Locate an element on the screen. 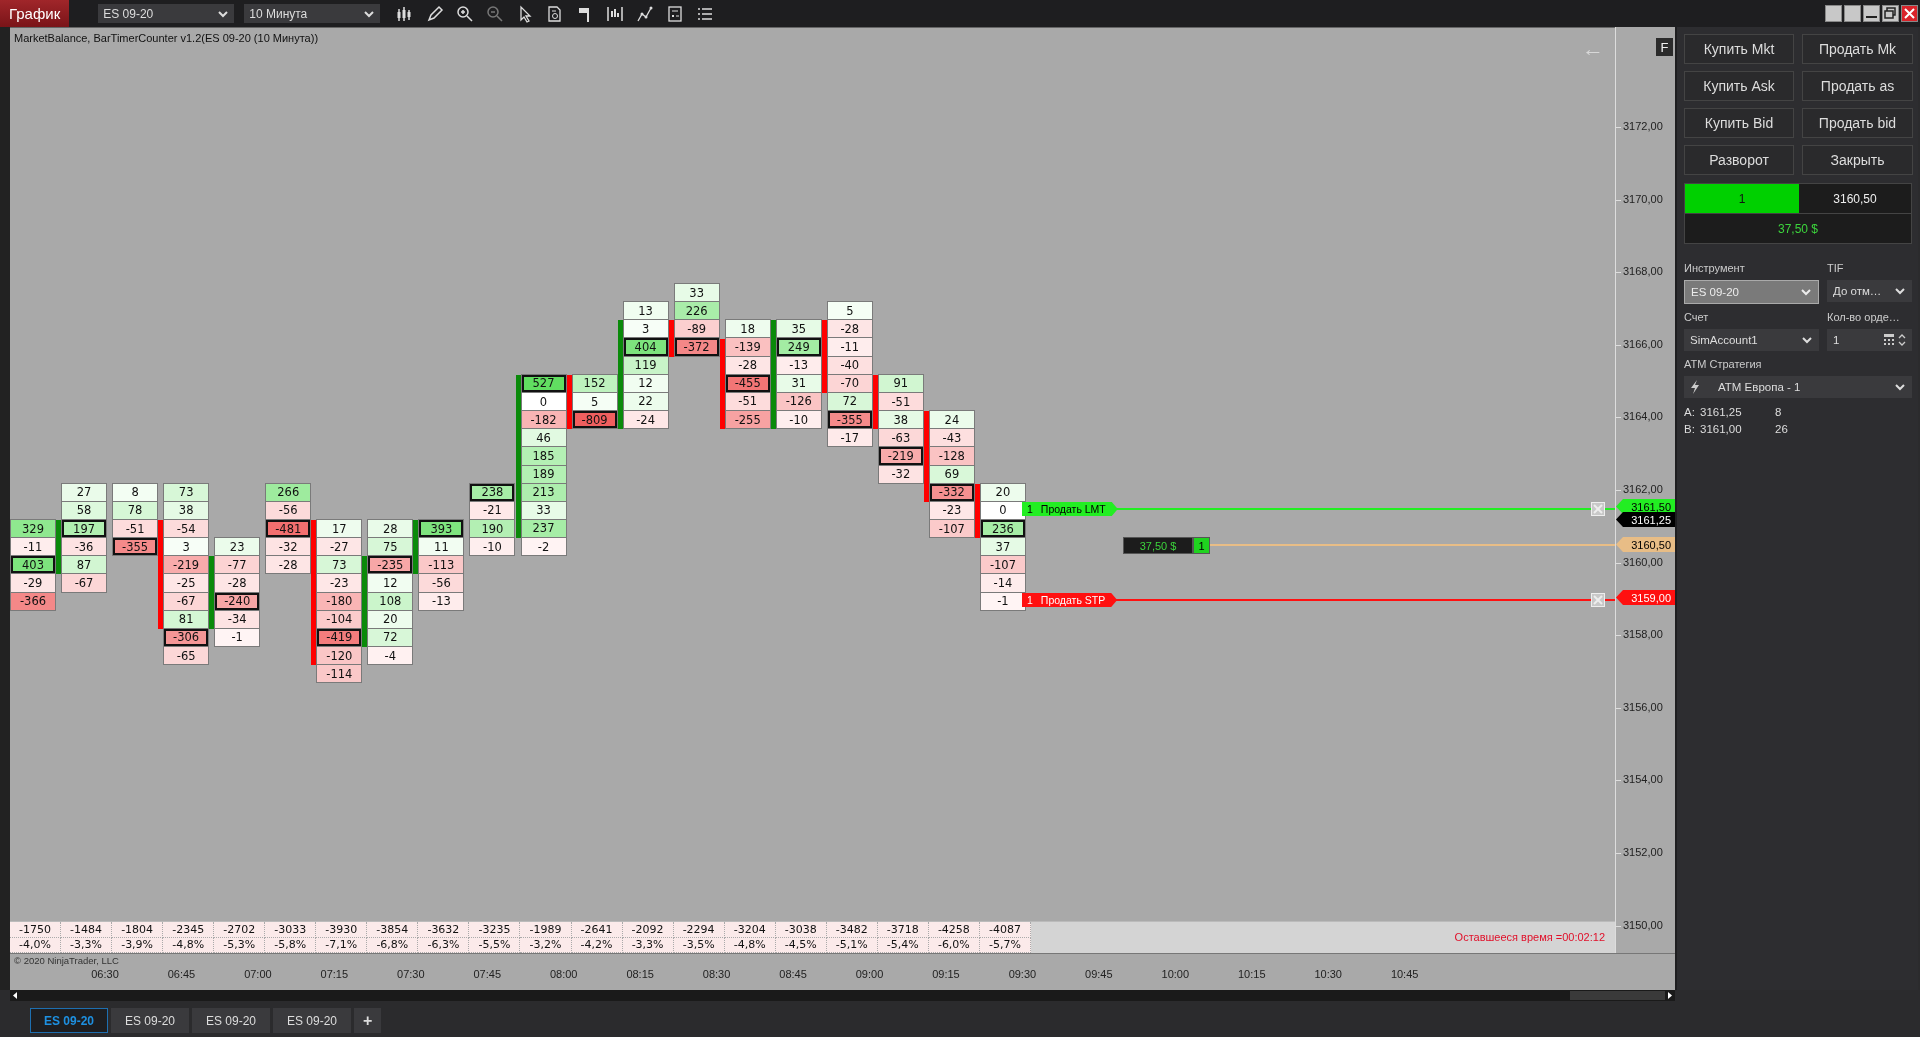 The image size is (1920, 1037). delta-value: -4258 is located at coordinates (954, 930).